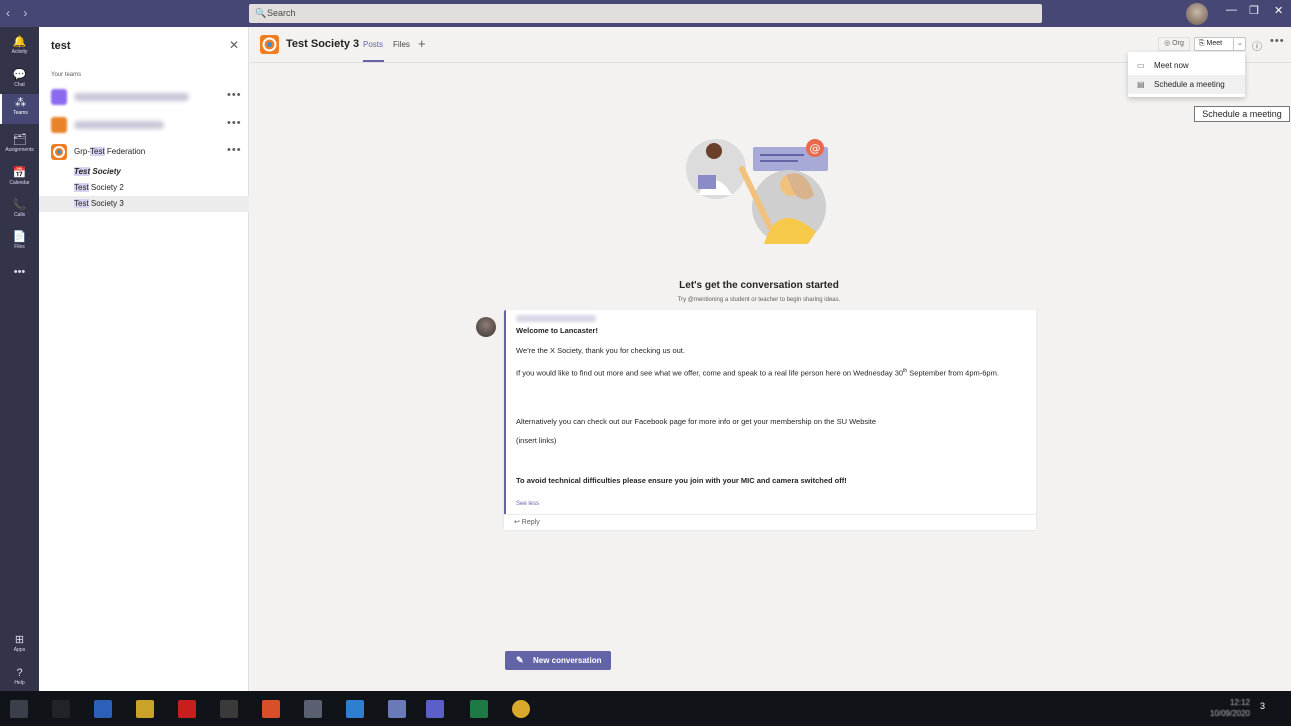 Image resolution: width=1291 pixels, height=726 pixels. I want to click on team-name-prefix: Grp-, so click(82, 151).